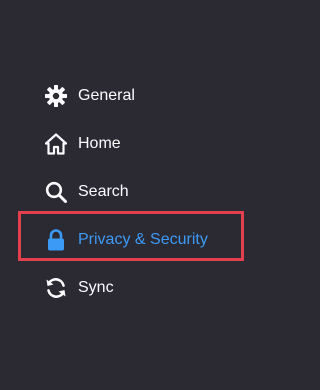 The image size is (320, 390). I want to click on search-icon, so click(56, 192).